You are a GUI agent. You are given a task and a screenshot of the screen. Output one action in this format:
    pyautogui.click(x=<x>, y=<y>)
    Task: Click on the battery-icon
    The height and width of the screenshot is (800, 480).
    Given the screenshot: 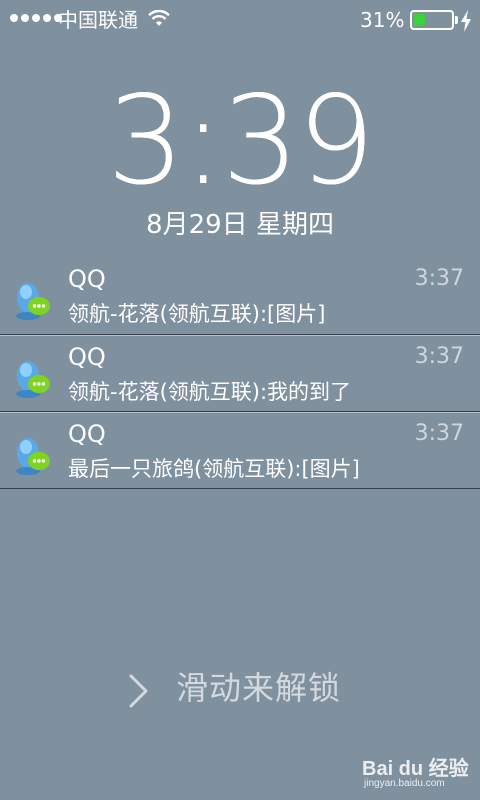 What is the action you would take?
    pyautogui.click(x=432, y=20)
    